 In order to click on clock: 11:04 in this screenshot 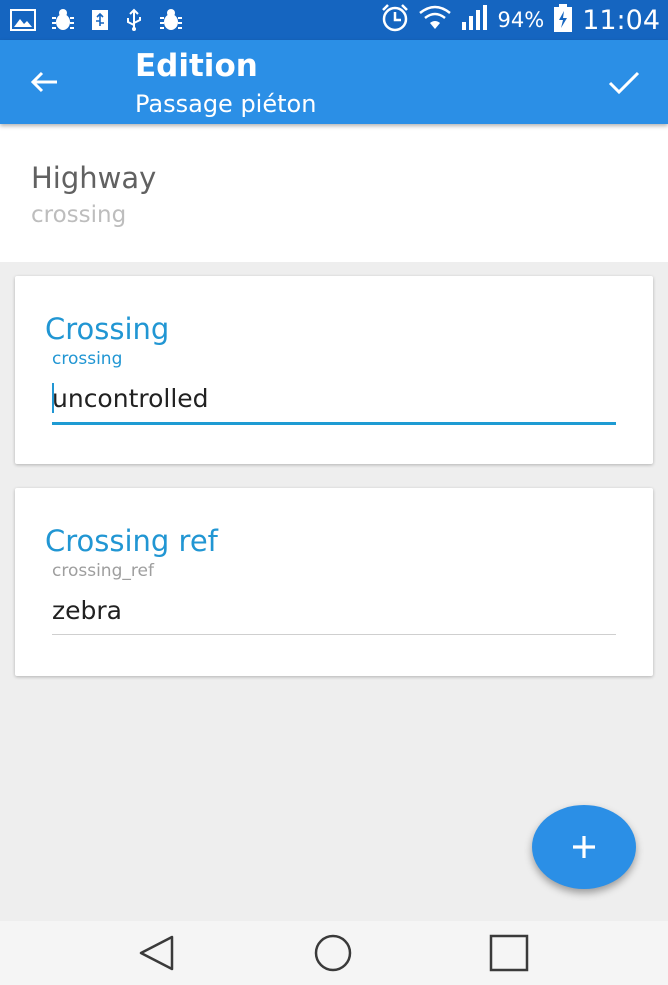, I will do `click(621, 20)`.